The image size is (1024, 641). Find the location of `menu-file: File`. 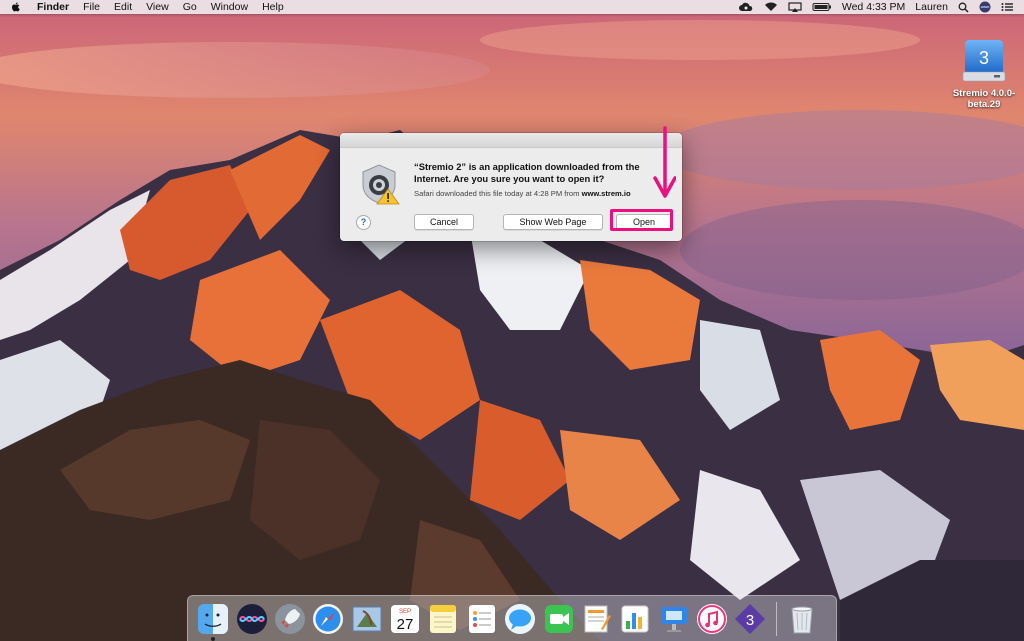

menu-file: File is located at coordinates (91, 7).